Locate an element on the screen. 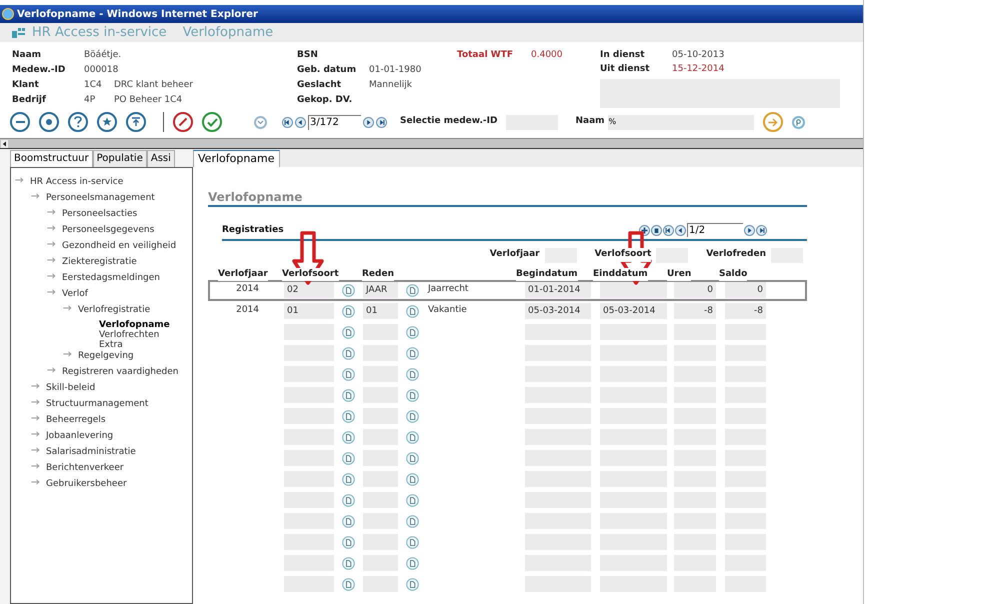  help-icon is located at coordinates (78, 122).